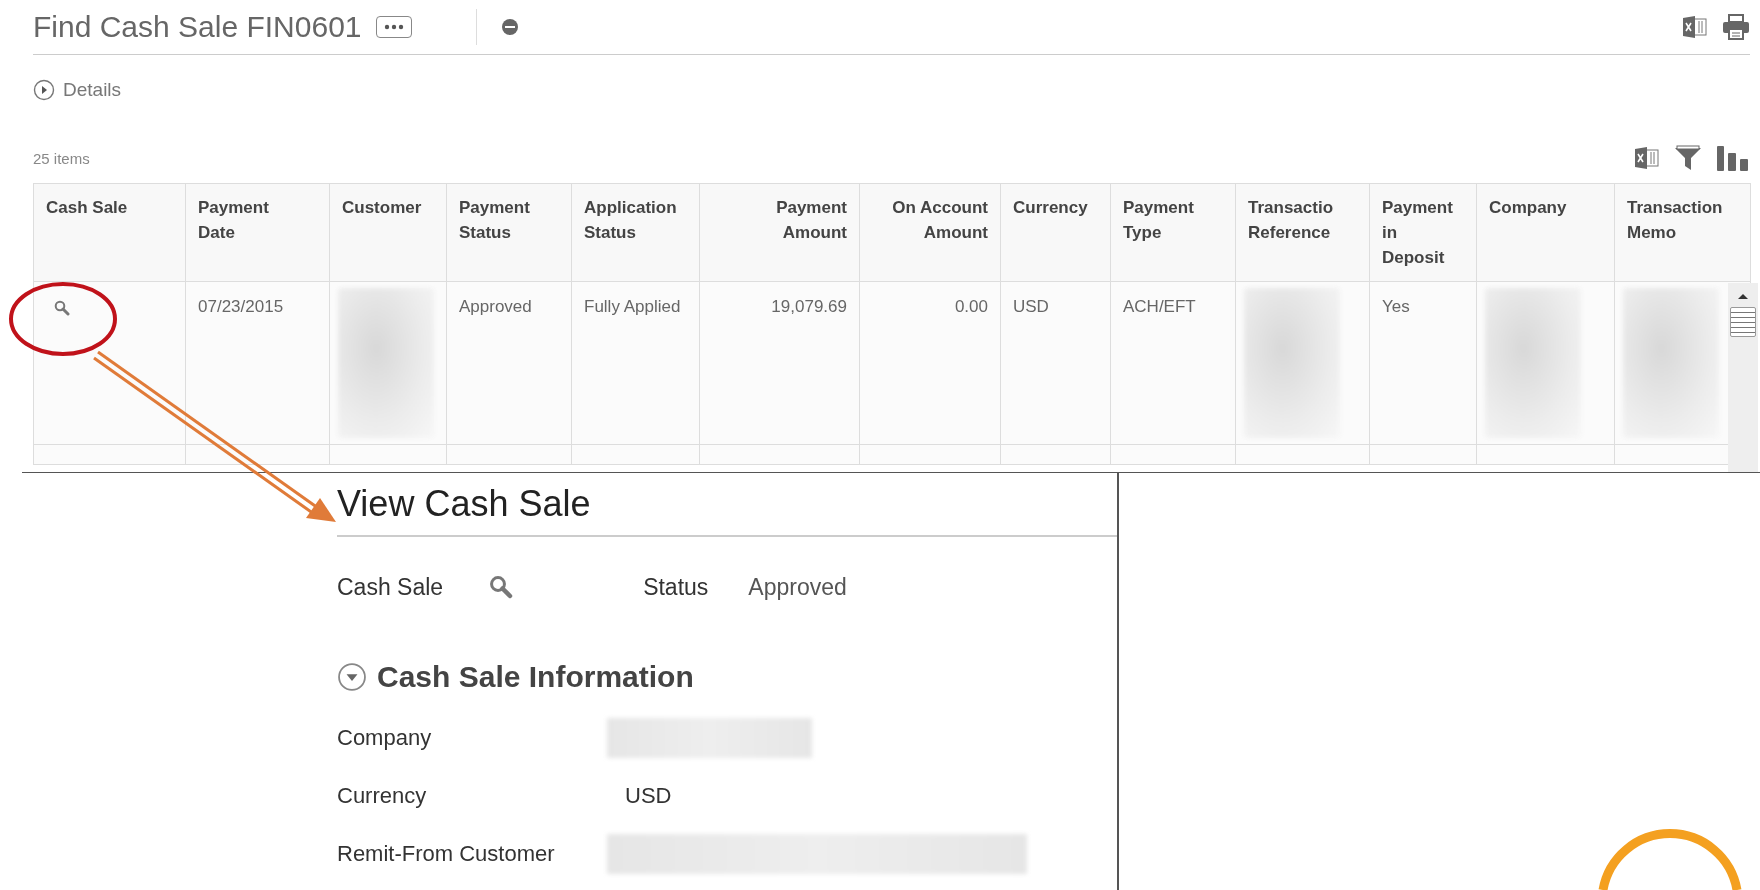 The height and width of the screenshot is (890, 1760). What do you see at coordinates (635, 232) in the screenshot?
I see `column-header: Application Status` at bounding box center [635, 232].